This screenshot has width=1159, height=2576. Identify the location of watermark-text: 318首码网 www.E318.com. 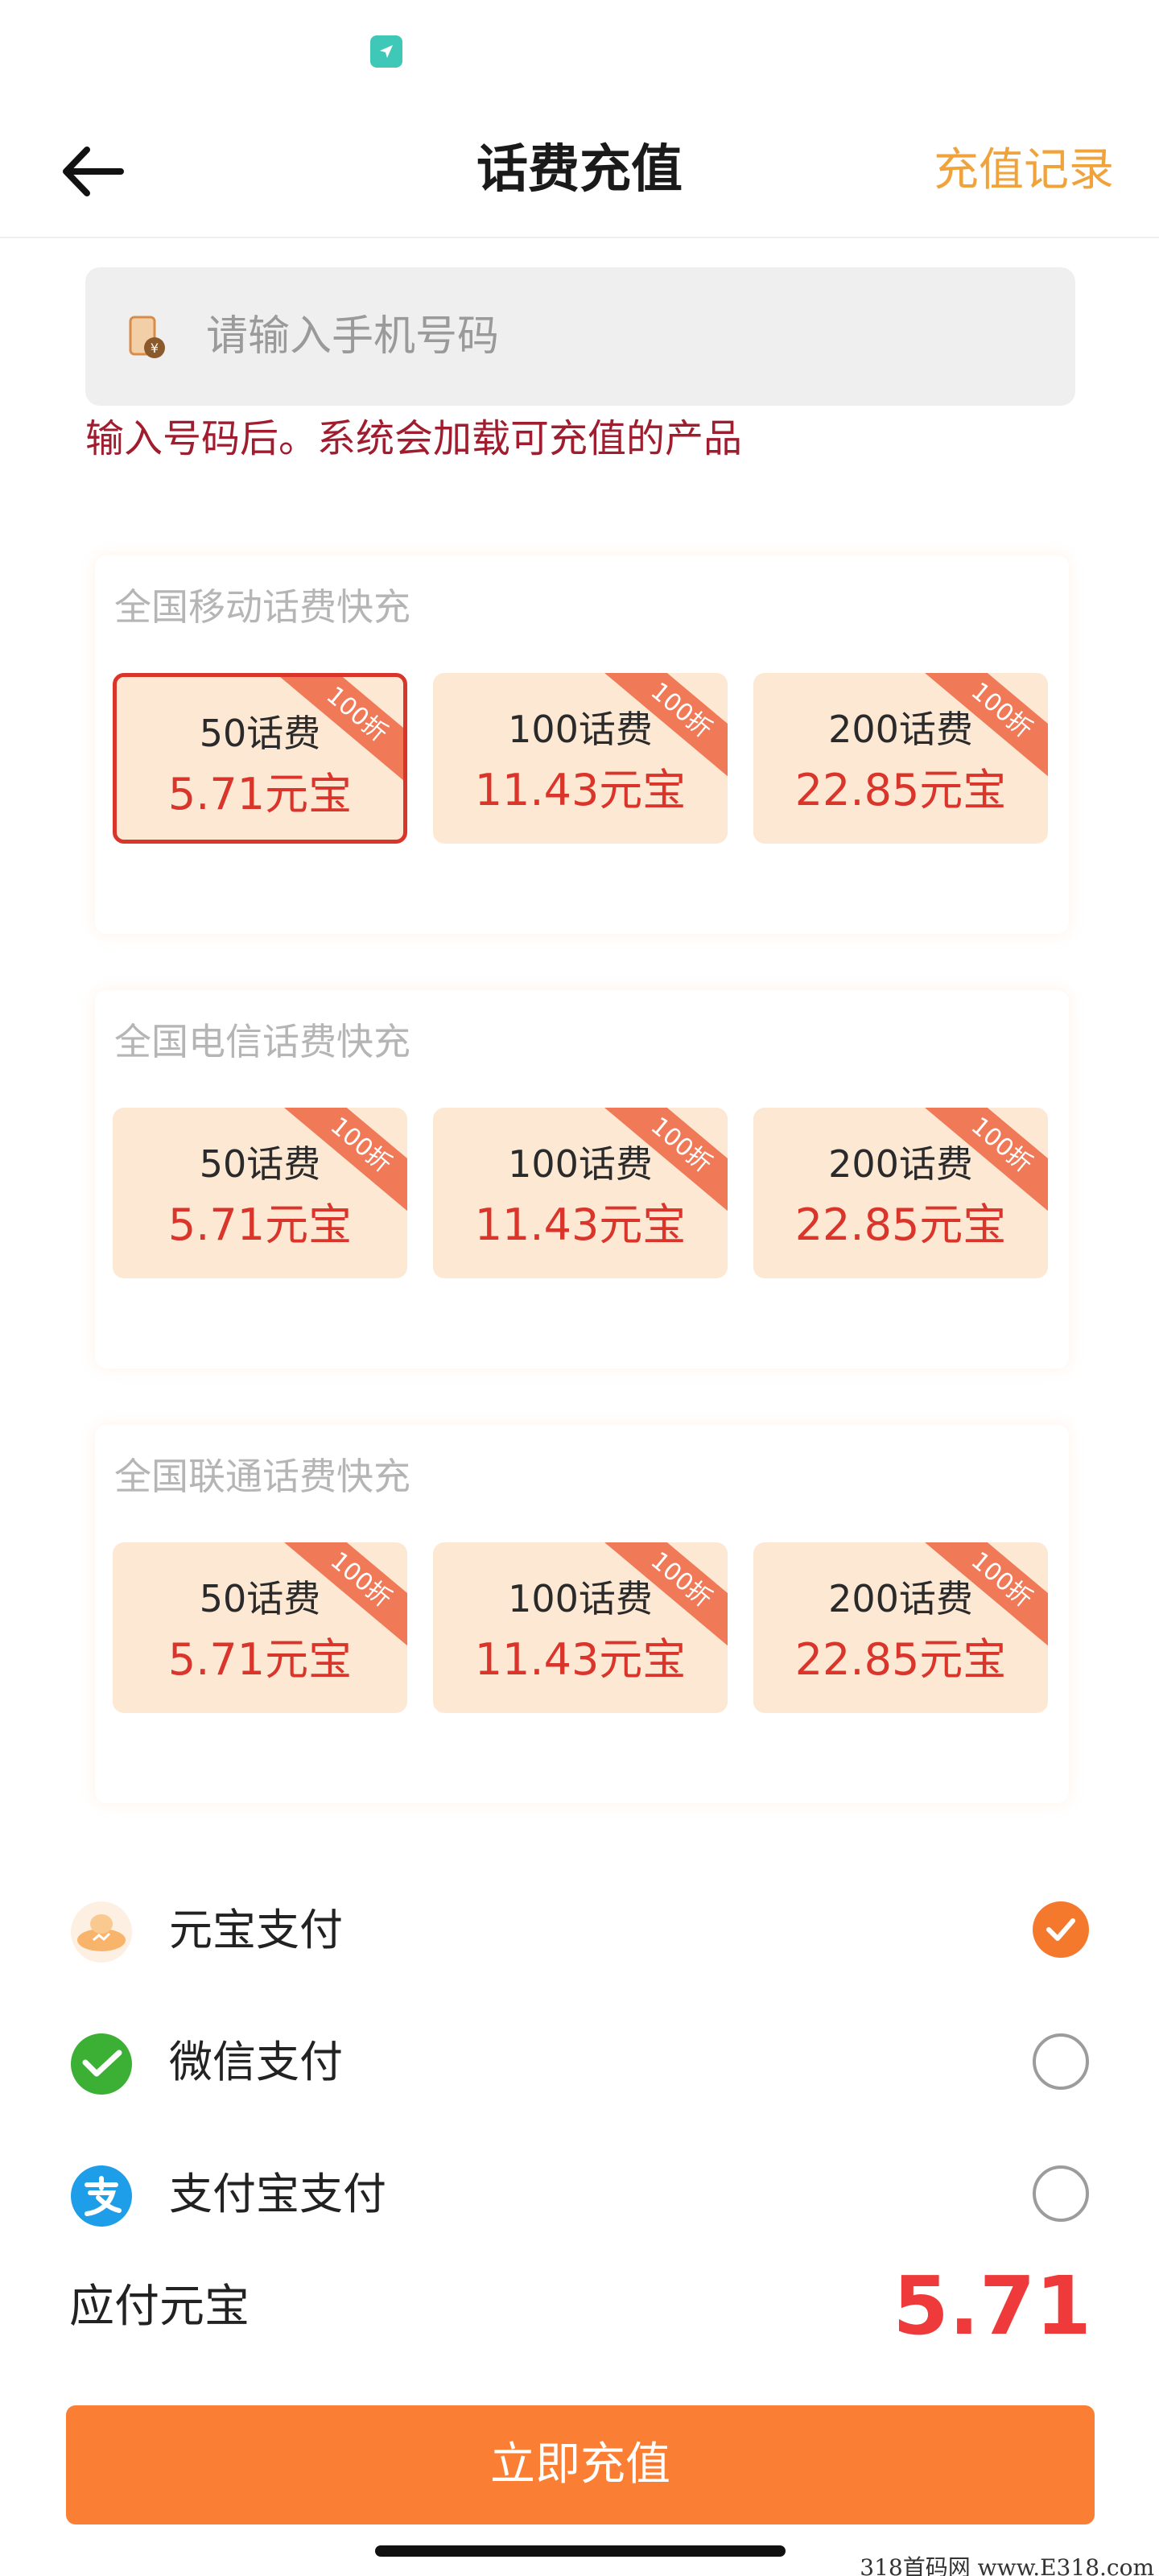
(1007, 2565).